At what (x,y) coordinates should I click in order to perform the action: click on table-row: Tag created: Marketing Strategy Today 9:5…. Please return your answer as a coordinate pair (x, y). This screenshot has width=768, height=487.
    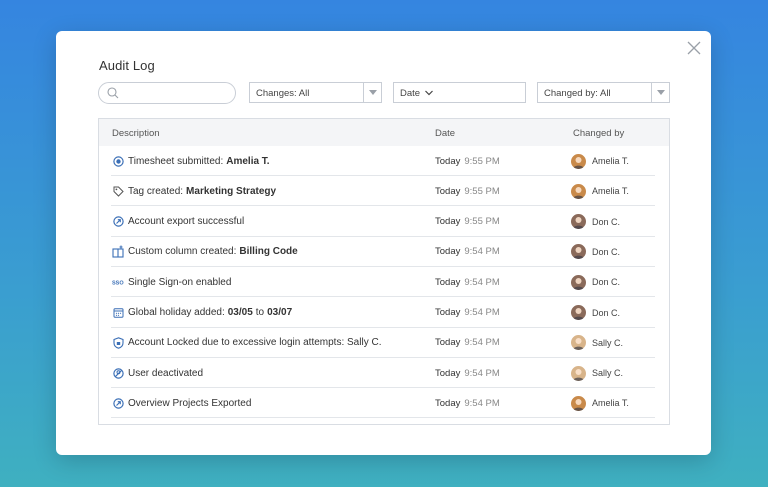
    Looking at the image, I should click on (384, 191).